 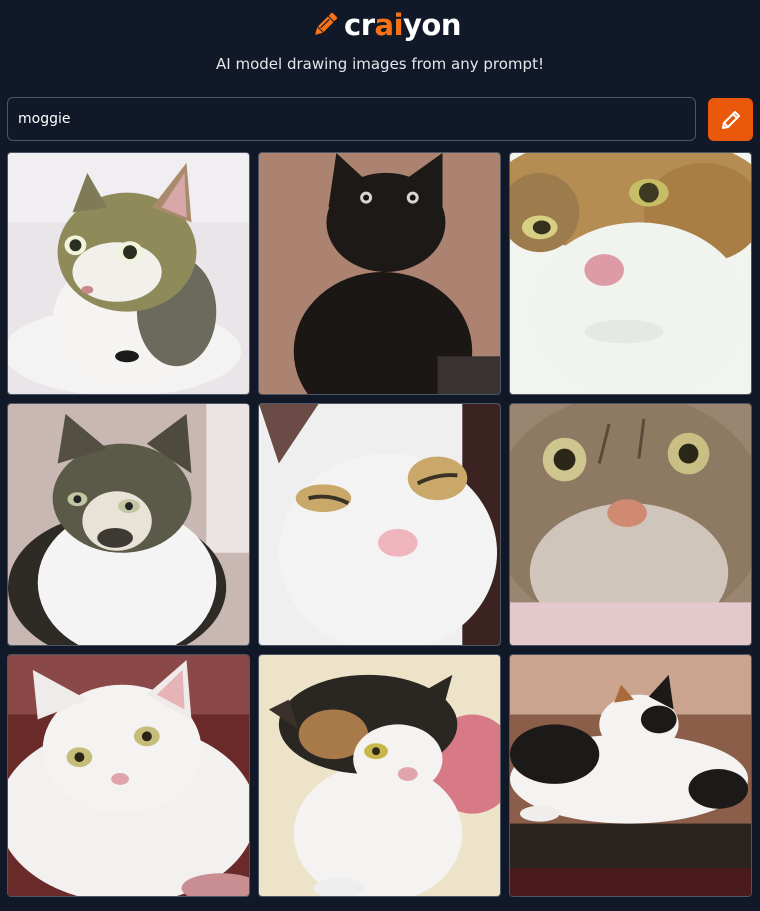 I want to click on logo-text: craiyon, so click(x=402, y=25).